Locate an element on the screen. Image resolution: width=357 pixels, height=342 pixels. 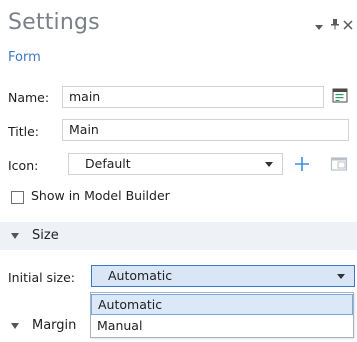
size-section-label: Size is located at coordinates (45, 235).